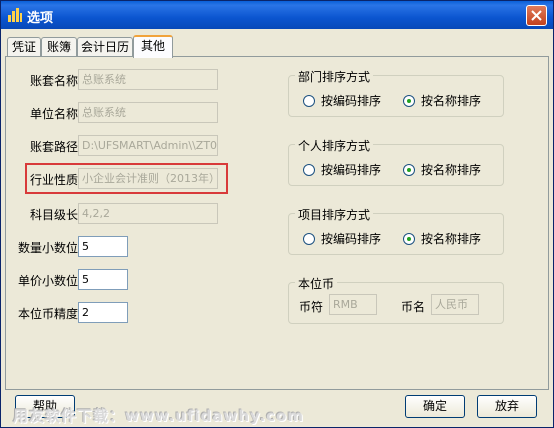 The height and width of the screenshot is (428, 554). I want to click on title-bar: 选项, so click(277, 15).